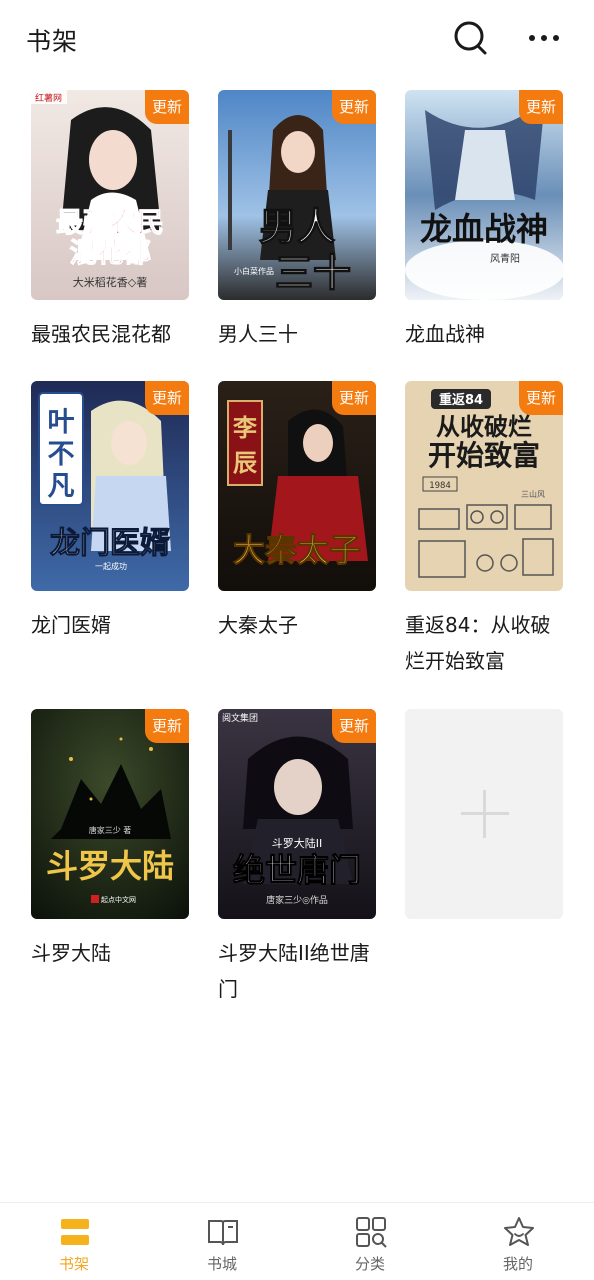  I want to click on tab-category: 分类, so click(370, 1241).